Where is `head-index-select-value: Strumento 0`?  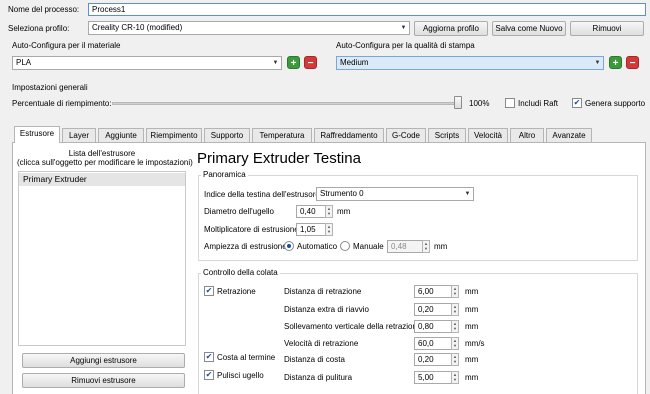 head-index-select-value: Strumento 0 is located at coordinates (342, 193).